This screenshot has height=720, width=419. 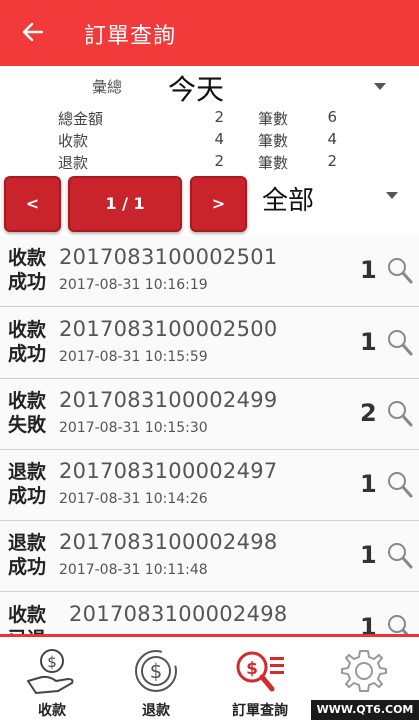 What do you see at coordinates (368, 413) in the screenshot?
I see `order-count: 2` at bounding box center [368, 413].